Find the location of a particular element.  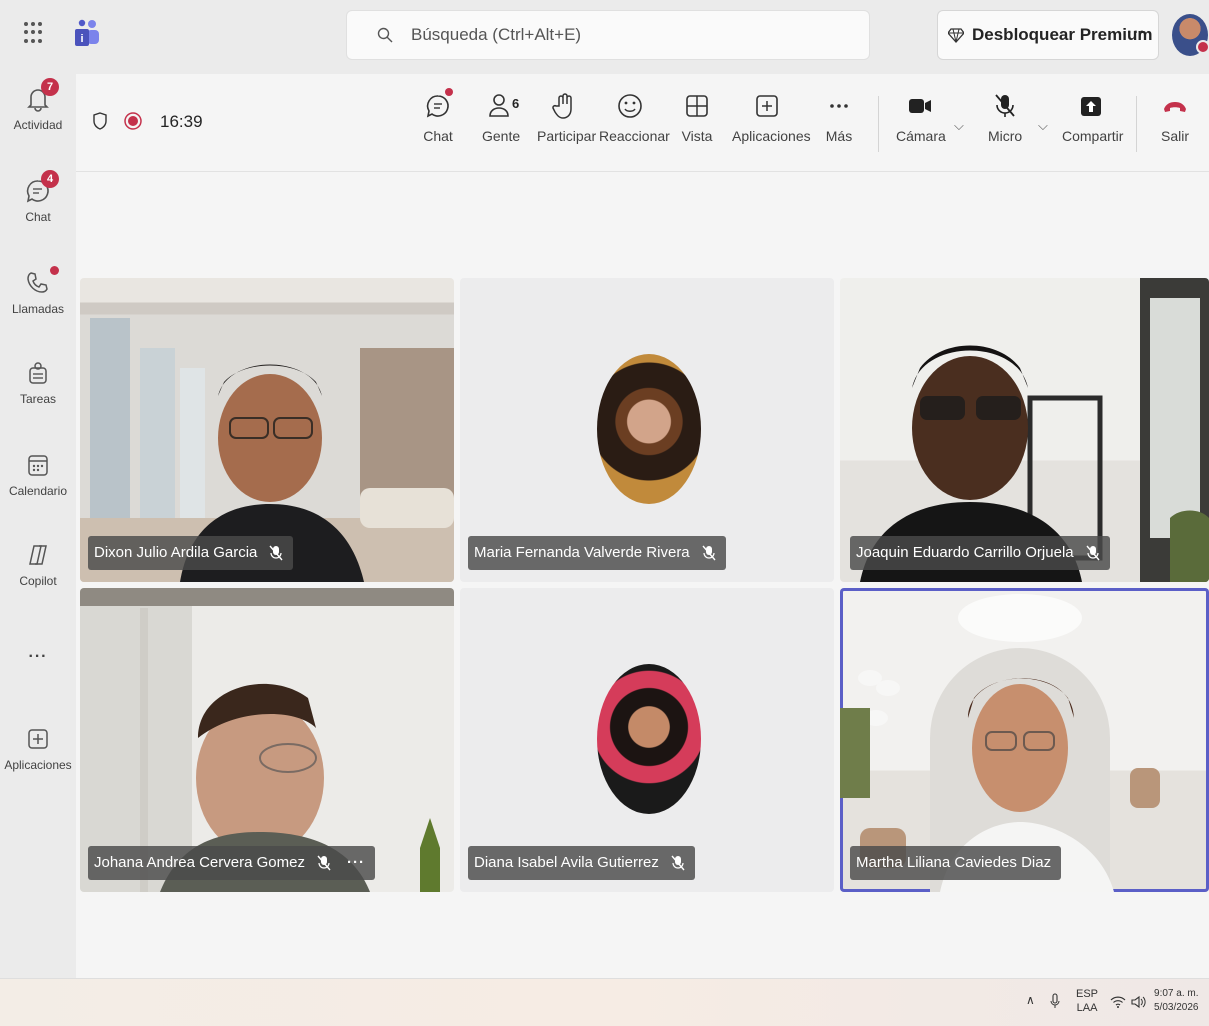

mic-label: Micro is located at coordinates (1005, 136).